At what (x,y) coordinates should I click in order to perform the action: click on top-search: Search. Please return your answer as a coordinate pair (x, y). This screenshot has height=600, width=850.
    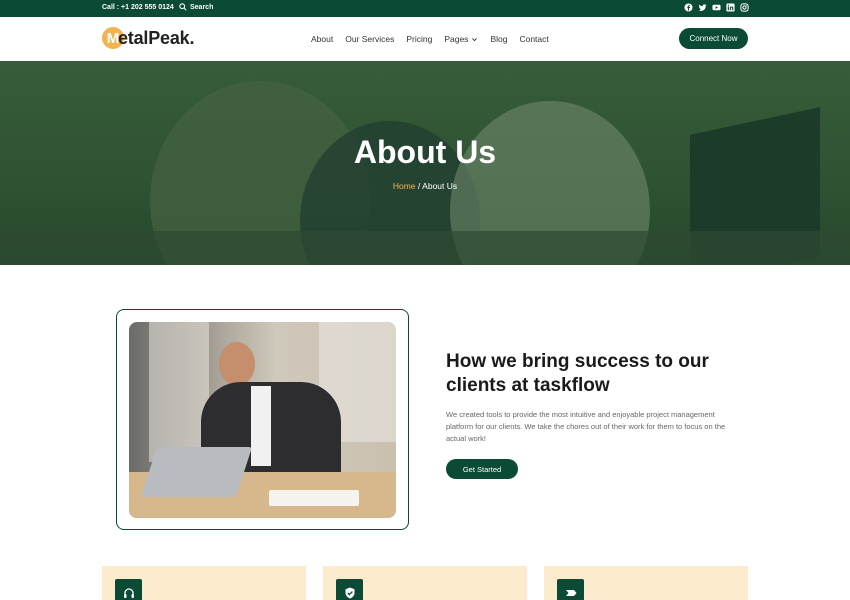
    Looking at the image, I should click on (196, 7).